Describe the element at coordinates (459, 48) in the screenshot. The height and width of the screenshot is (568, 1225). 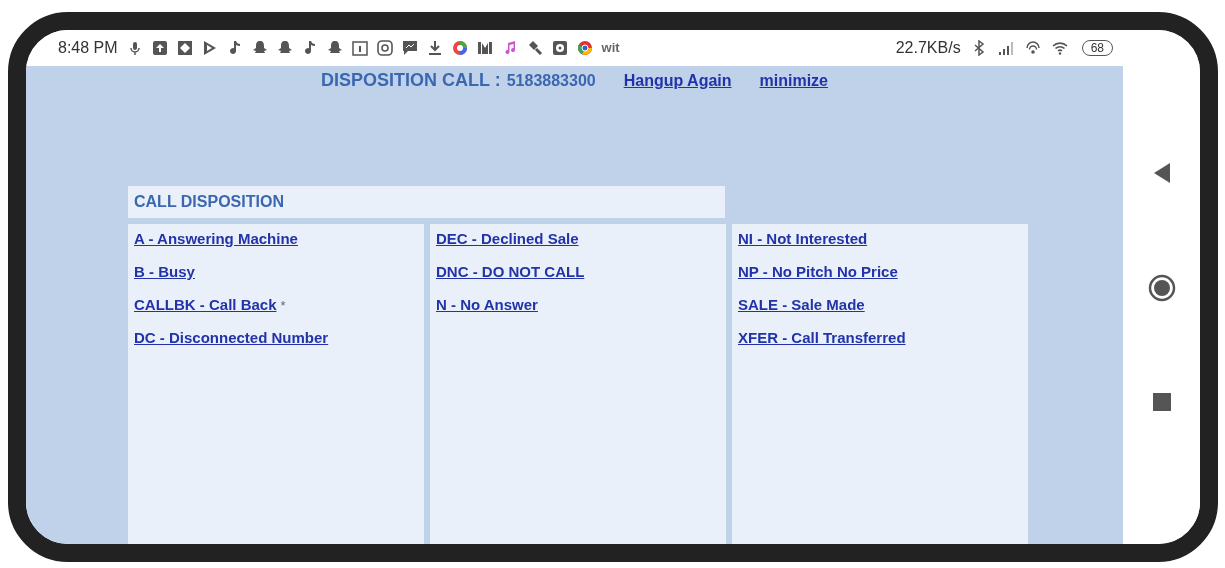
I see `color-wheel-icon` at that location.